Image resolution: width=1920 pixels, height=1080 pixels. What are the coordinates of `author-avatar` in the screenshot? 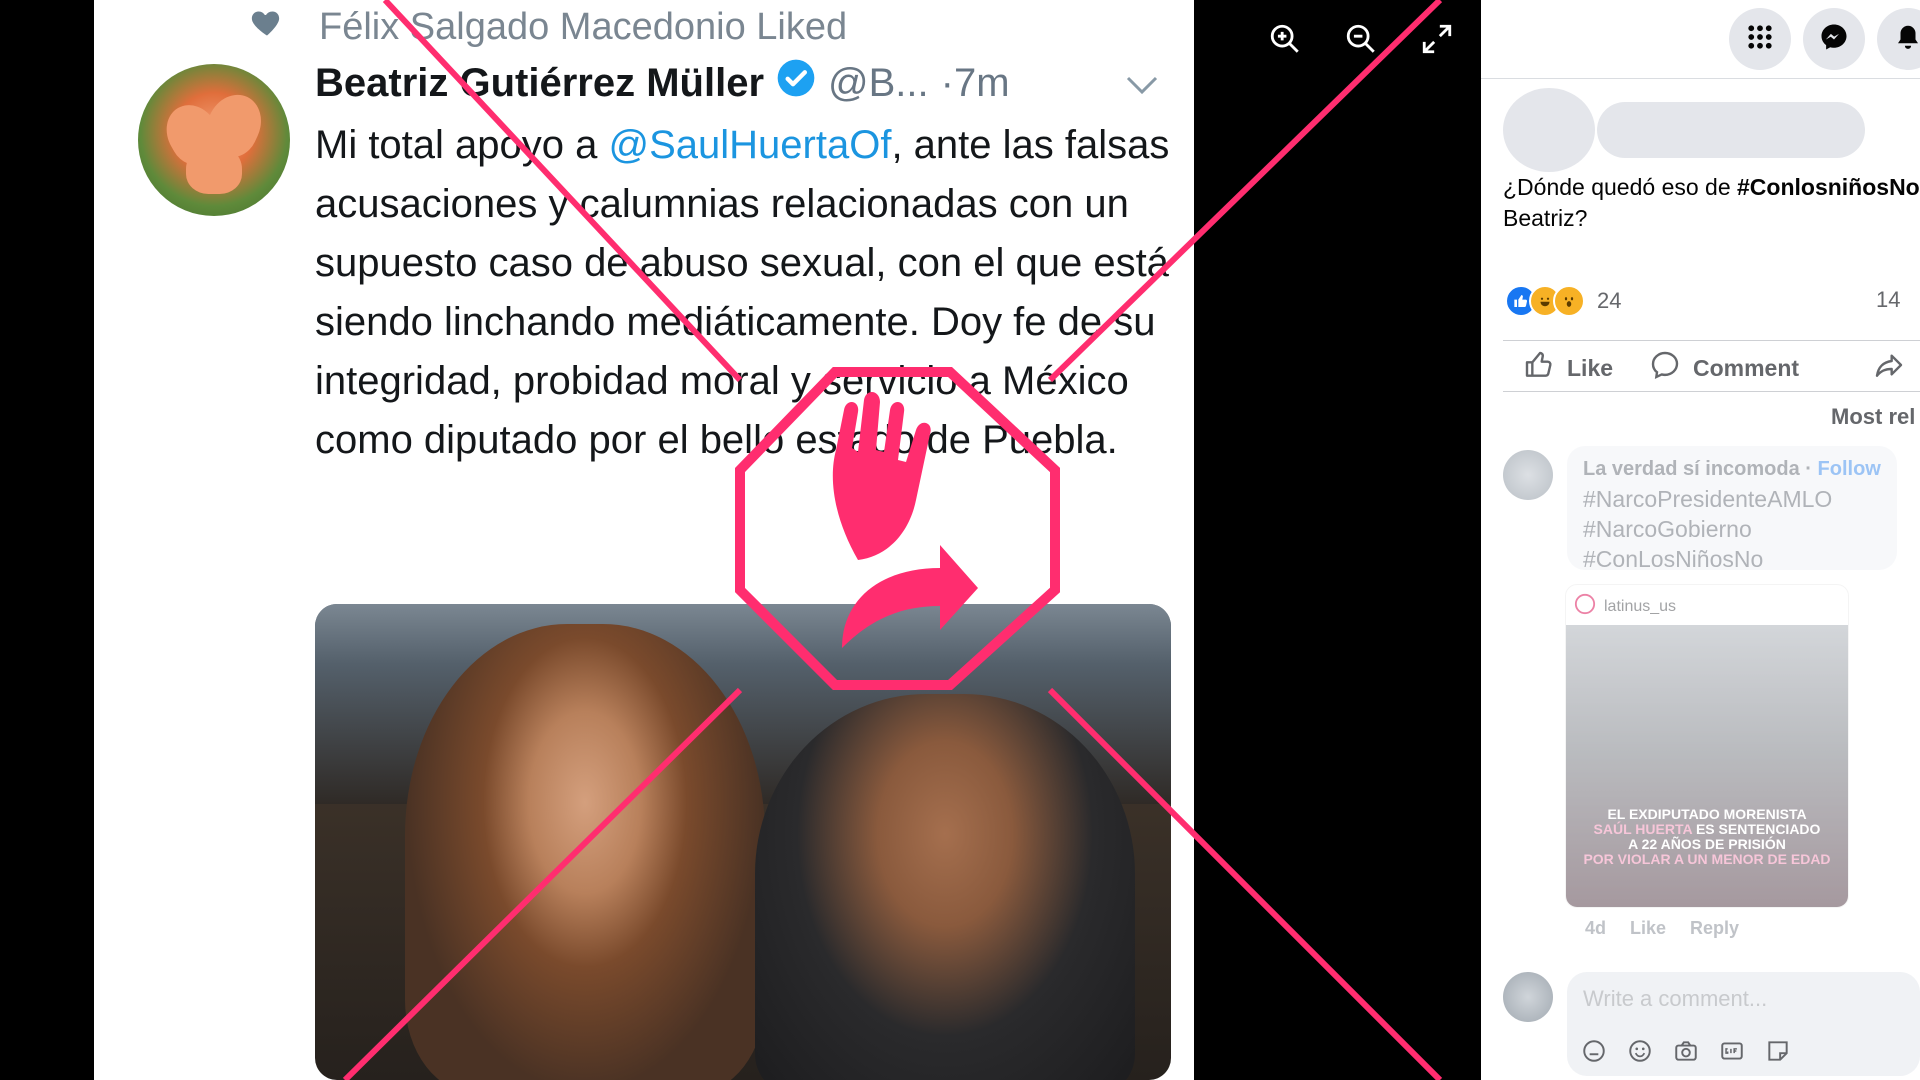 It's located at (214, 140).